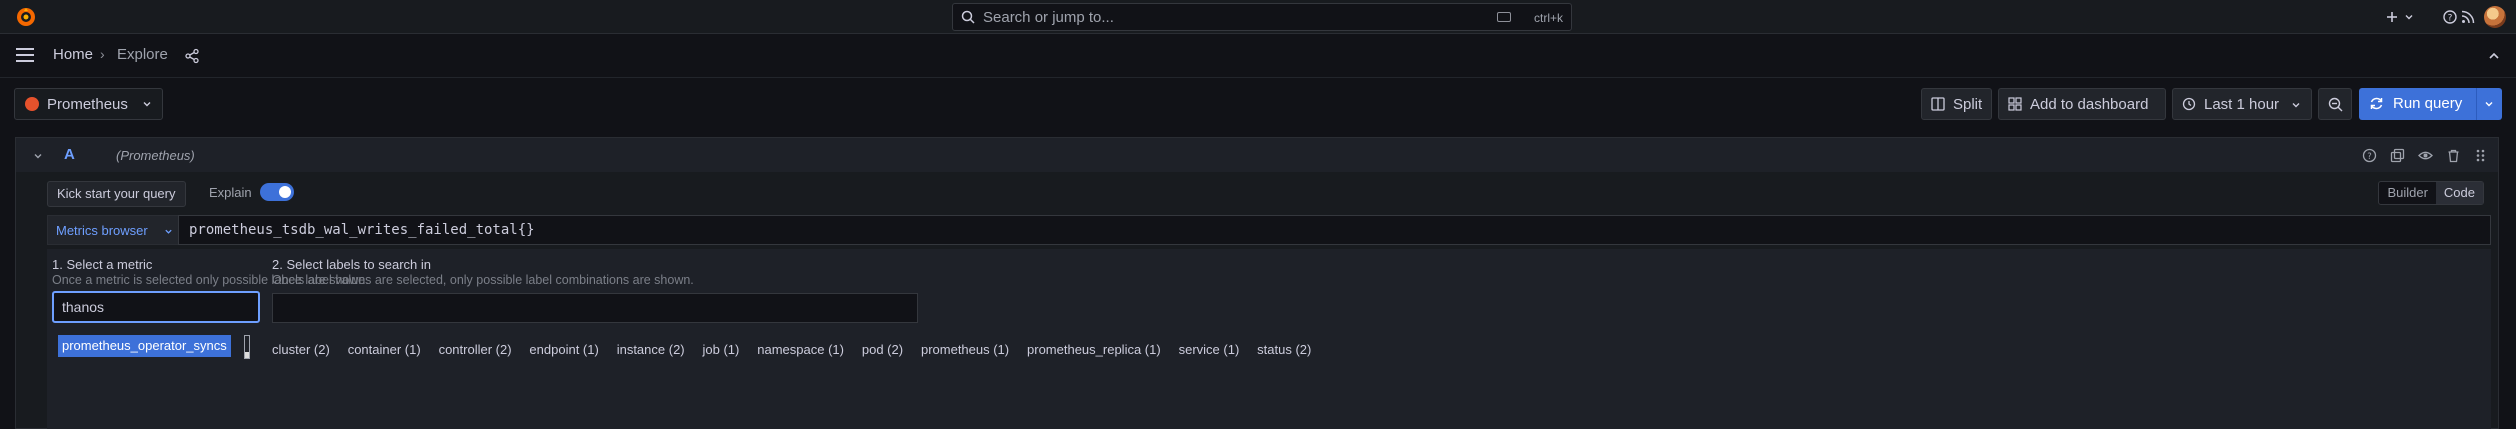 This screenshot has height=429, width=2516. I want to click on breadcrumb-bar: Home › Explore, so click(1258, 56).